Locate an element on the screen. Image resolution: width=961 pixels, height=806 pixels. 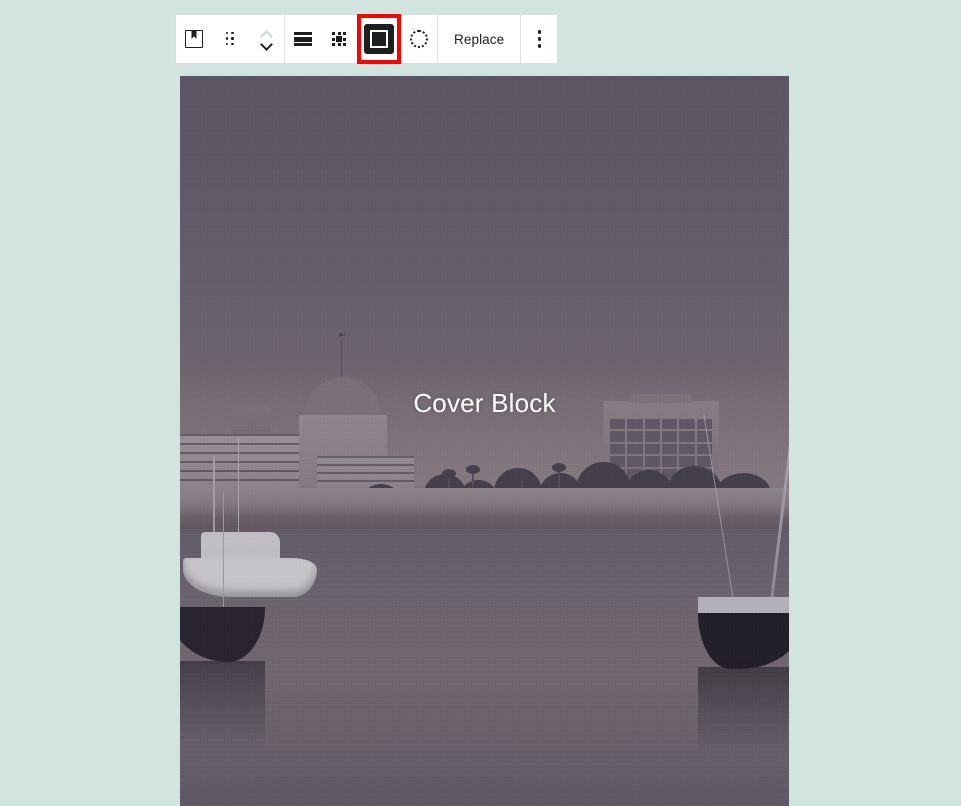
drag-handle-icon is located at coordinates (230, 39).